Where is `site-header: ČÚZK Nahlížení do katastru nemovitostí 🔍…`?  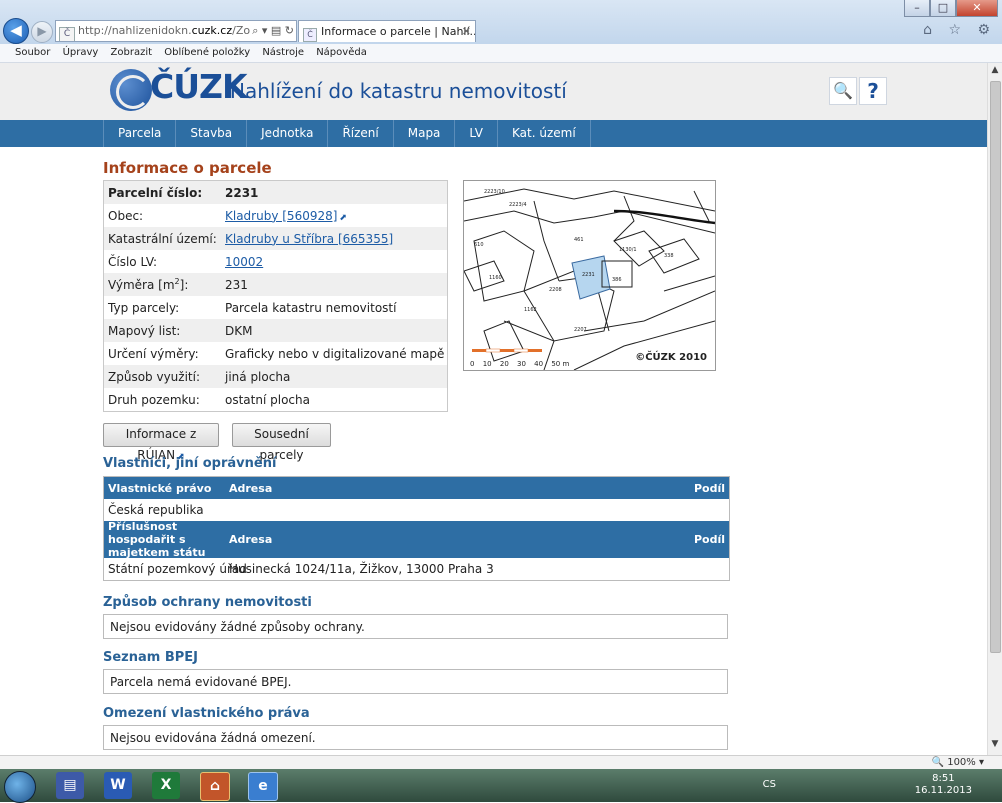
site-header: ČÚZK Nahlížení do katastru nemovitostí 🔍… is located at coordinates (494, 91).